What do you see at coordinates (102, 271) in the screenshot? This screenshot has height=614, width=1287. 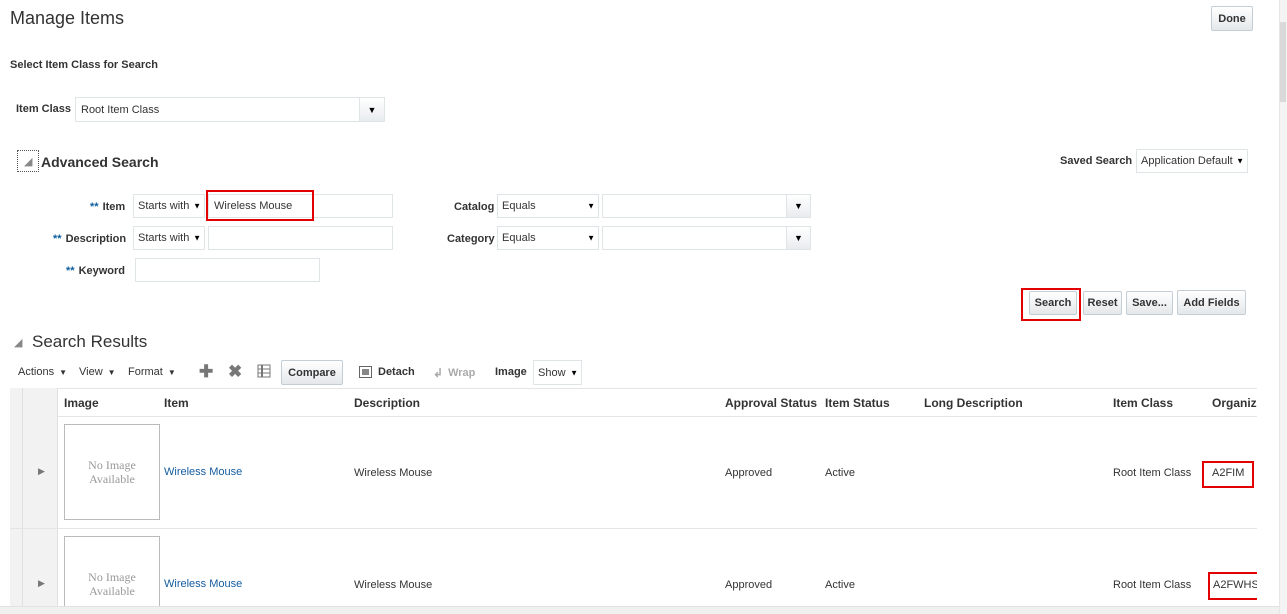 I see `keyword-label-text: Keyword` at bounding box center [102, 271].